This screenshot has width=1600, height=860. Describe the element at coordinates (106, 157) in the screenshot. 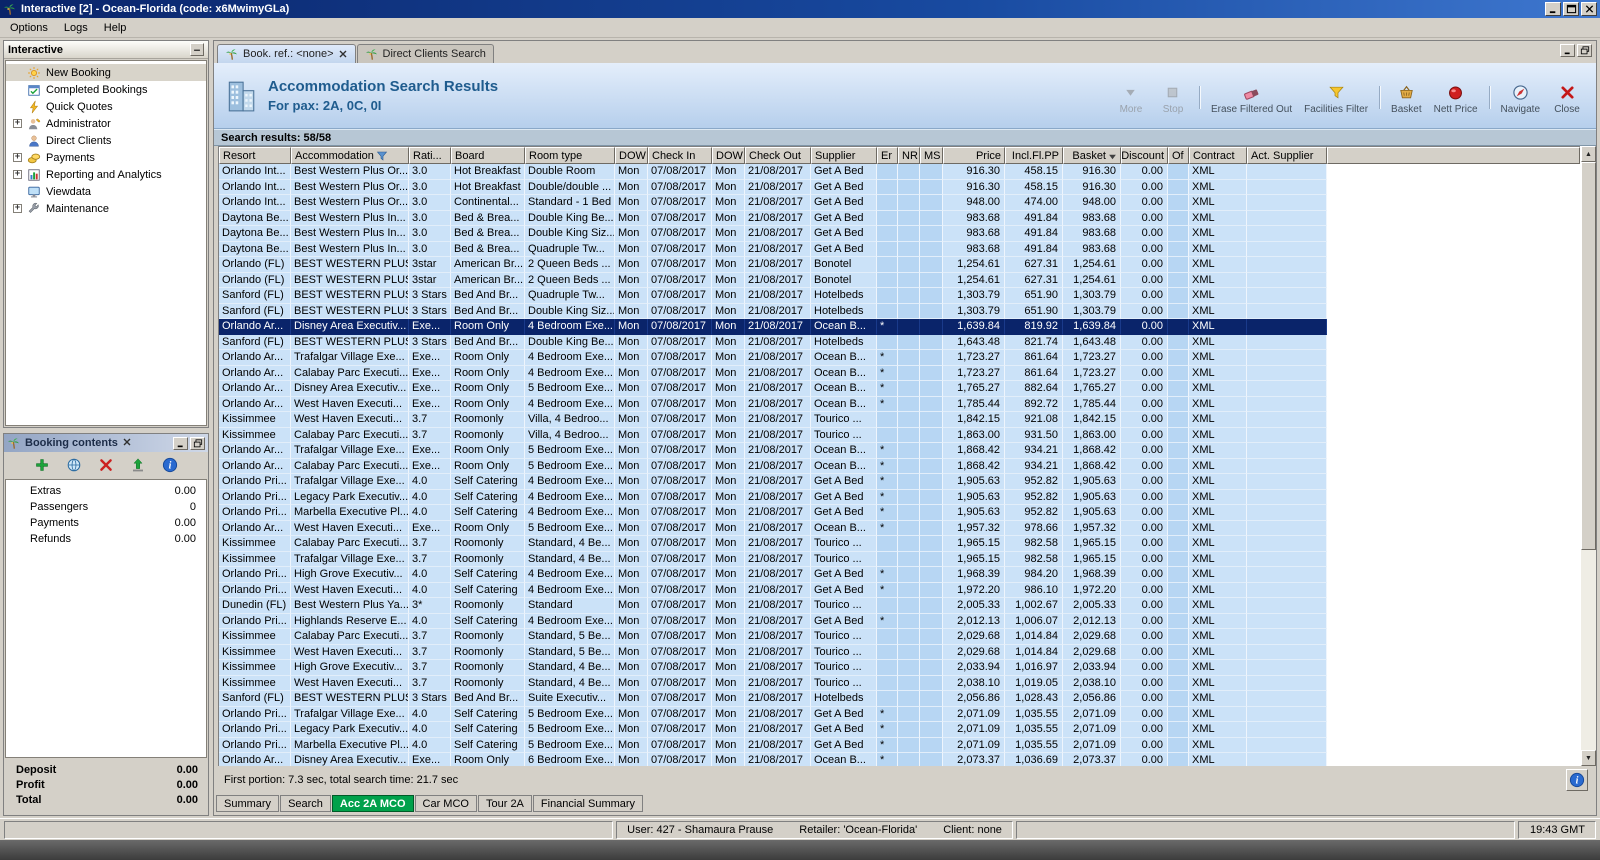

I see `sidebar-item-payments: + Payments` at that location.